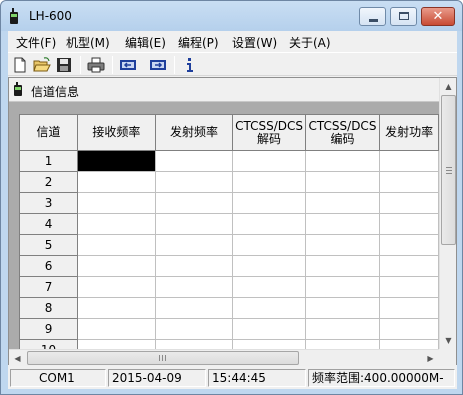 The image size is (463, 395). Describe the element at coordinates (36, 42) in the screenshot. I see `menu-file: 文件(F)` at that location.